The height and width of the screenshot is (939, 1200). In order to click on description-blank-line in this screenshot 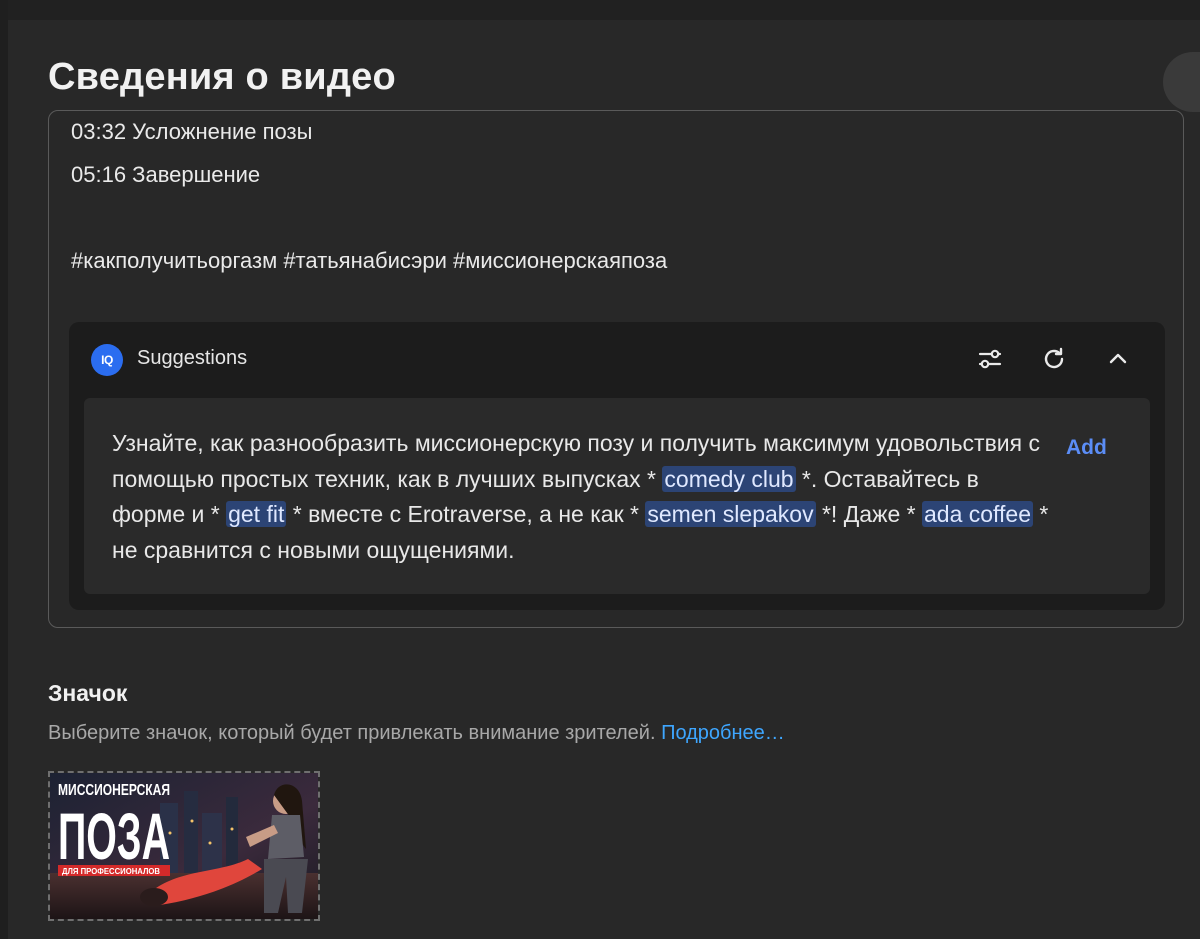, I will do `click(369, 217)`.